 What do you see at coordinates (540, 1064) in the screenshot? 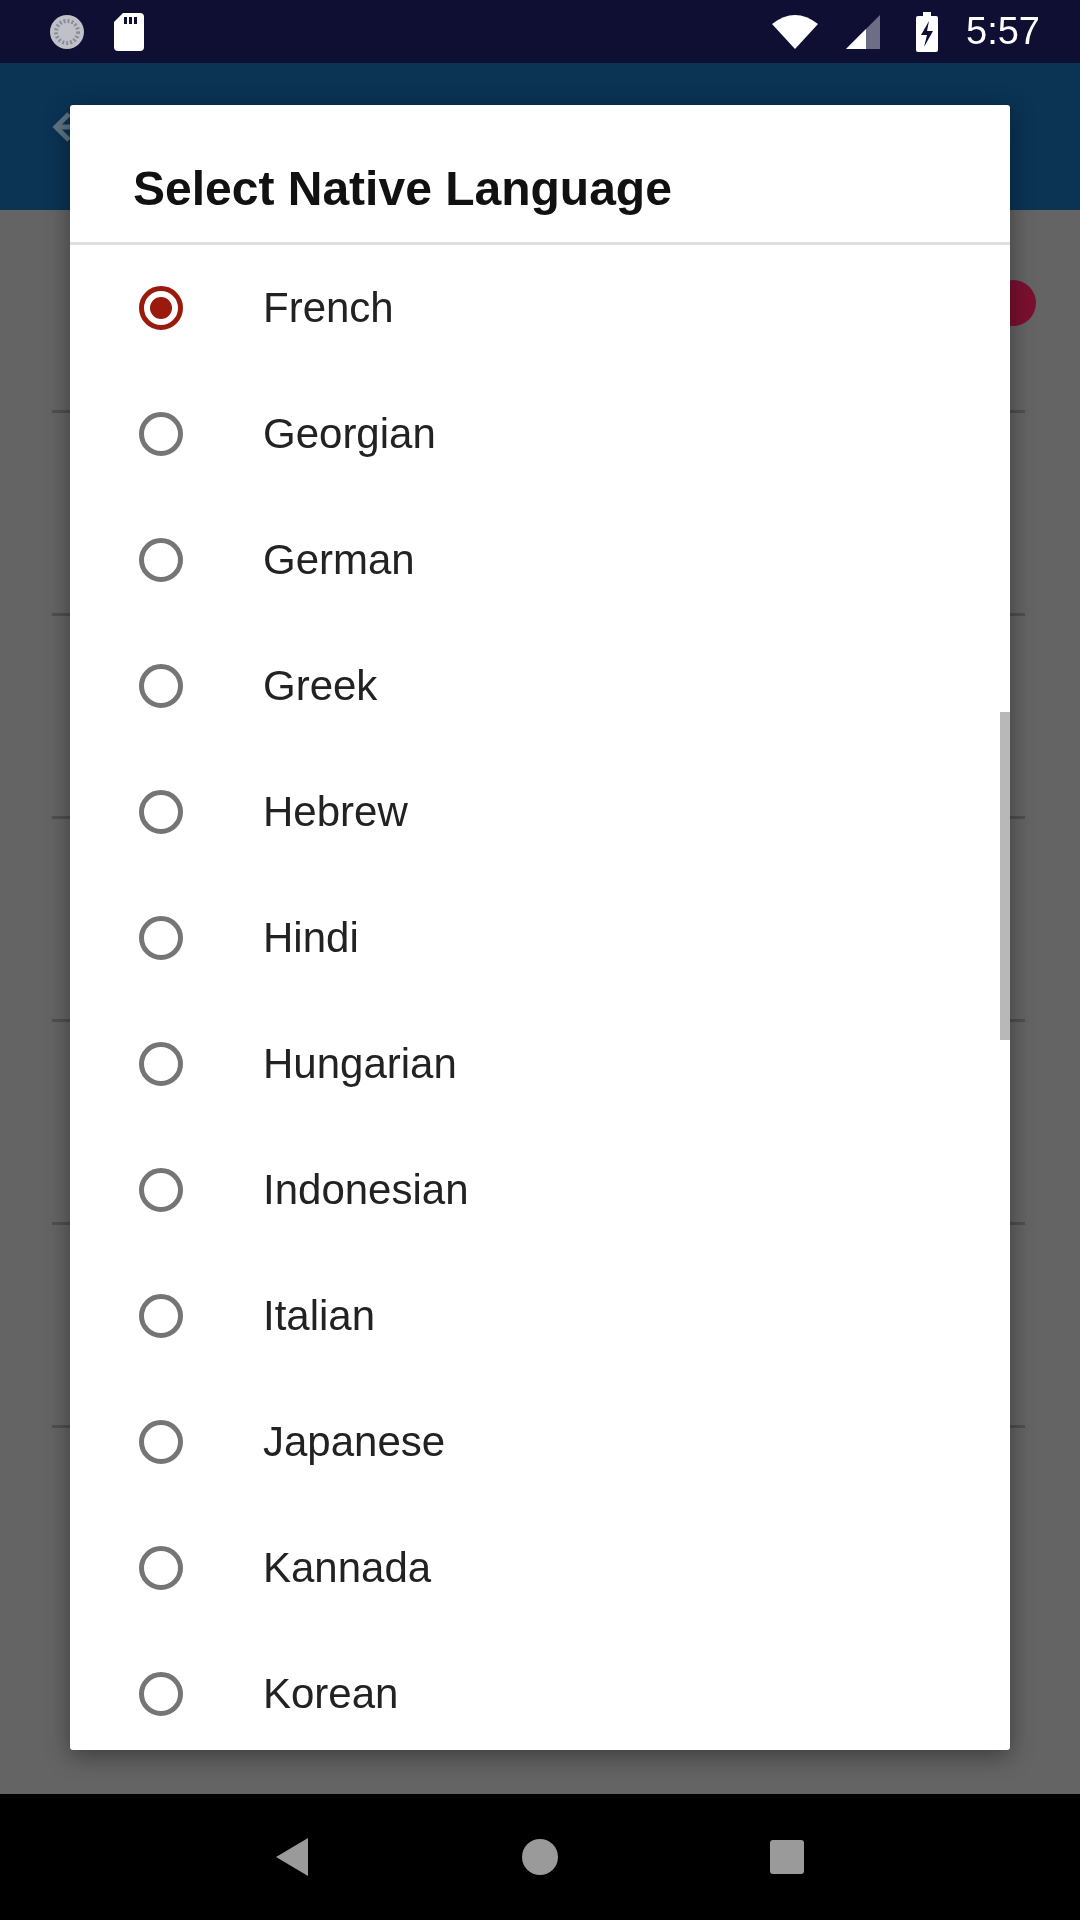
I see `language-option: Hungarian` at bounding box center [540, 1064].